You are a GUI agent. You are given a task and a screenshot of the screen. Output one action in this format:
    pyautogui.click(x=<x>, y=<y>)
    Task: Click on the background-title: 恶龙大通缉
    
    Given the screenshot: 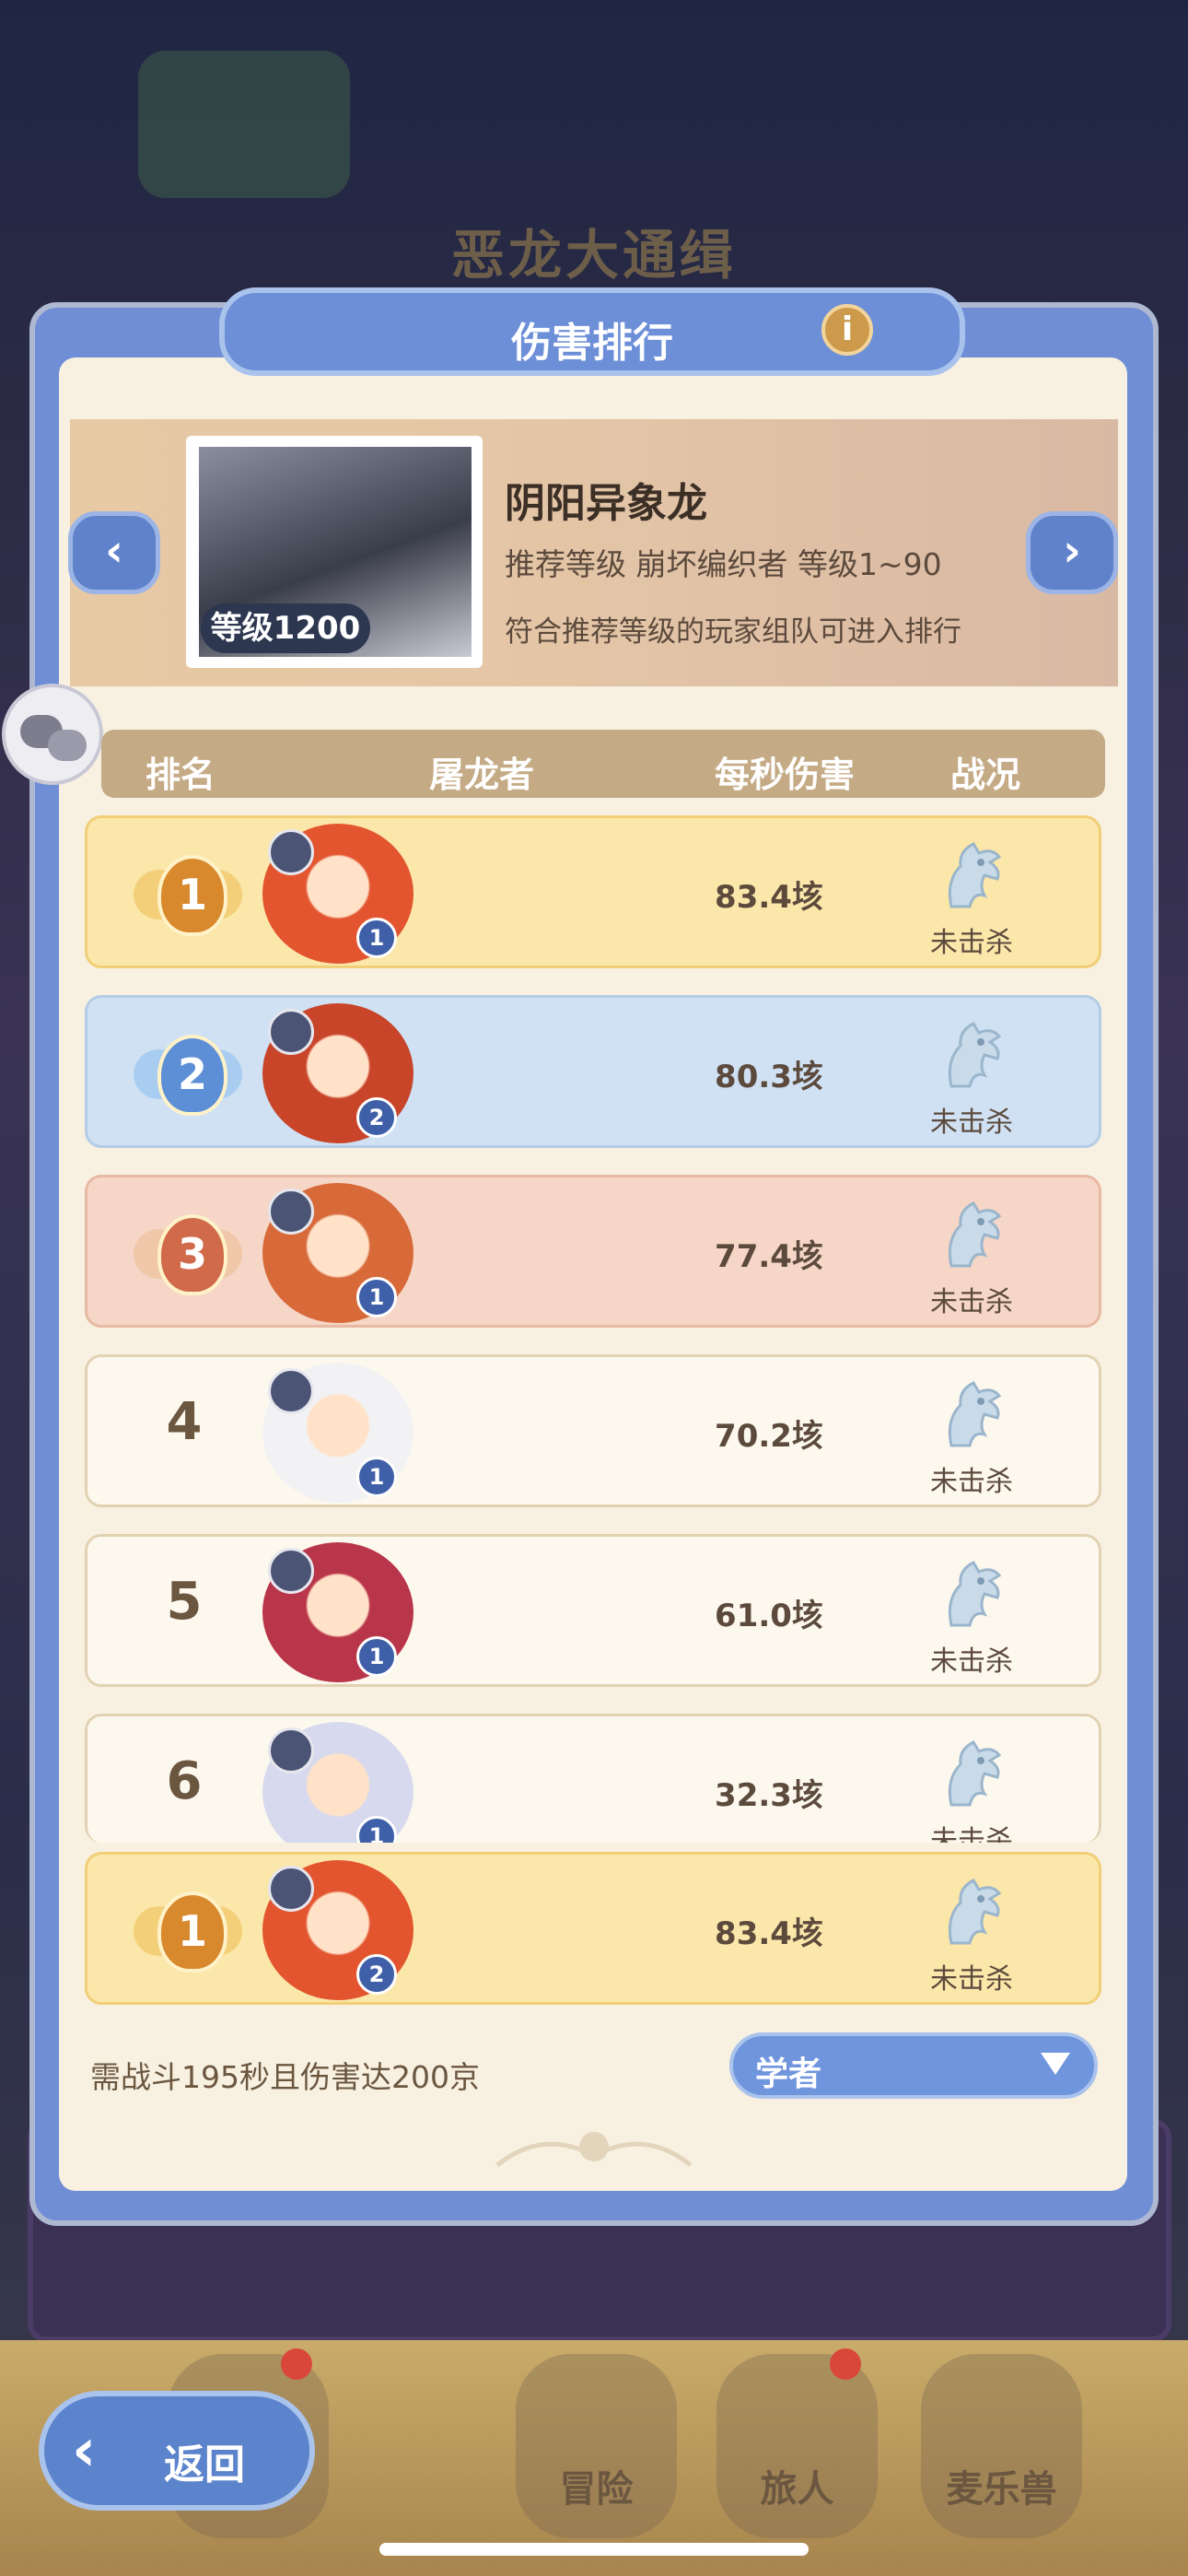 What is the action you would take?
    pyautogui.click(x=593, y=256)
    